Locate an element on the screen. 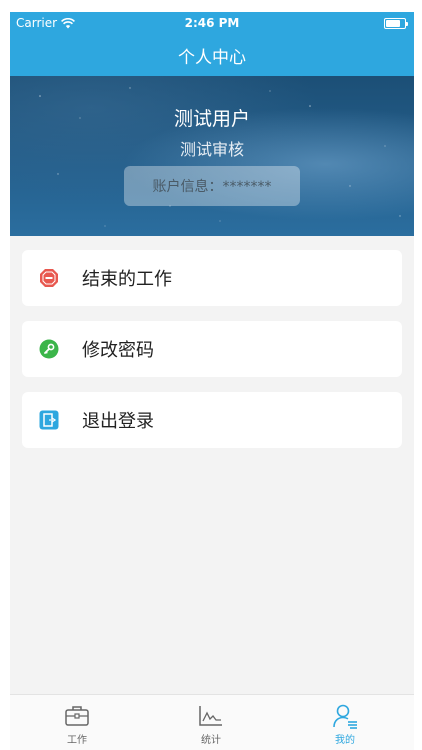 This screenshot has width=422, height=750. tab-profile: 我的 is located at coordinates (345, 722).